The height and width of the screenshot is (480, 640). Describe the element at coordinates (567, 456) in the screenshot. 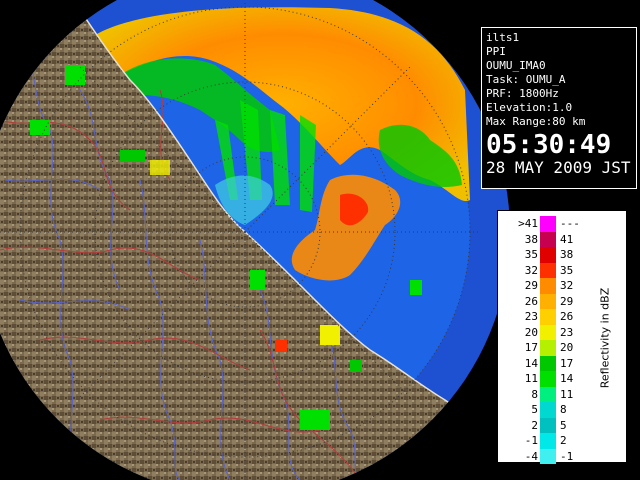

I see `legend-high-value: -1` at that location.